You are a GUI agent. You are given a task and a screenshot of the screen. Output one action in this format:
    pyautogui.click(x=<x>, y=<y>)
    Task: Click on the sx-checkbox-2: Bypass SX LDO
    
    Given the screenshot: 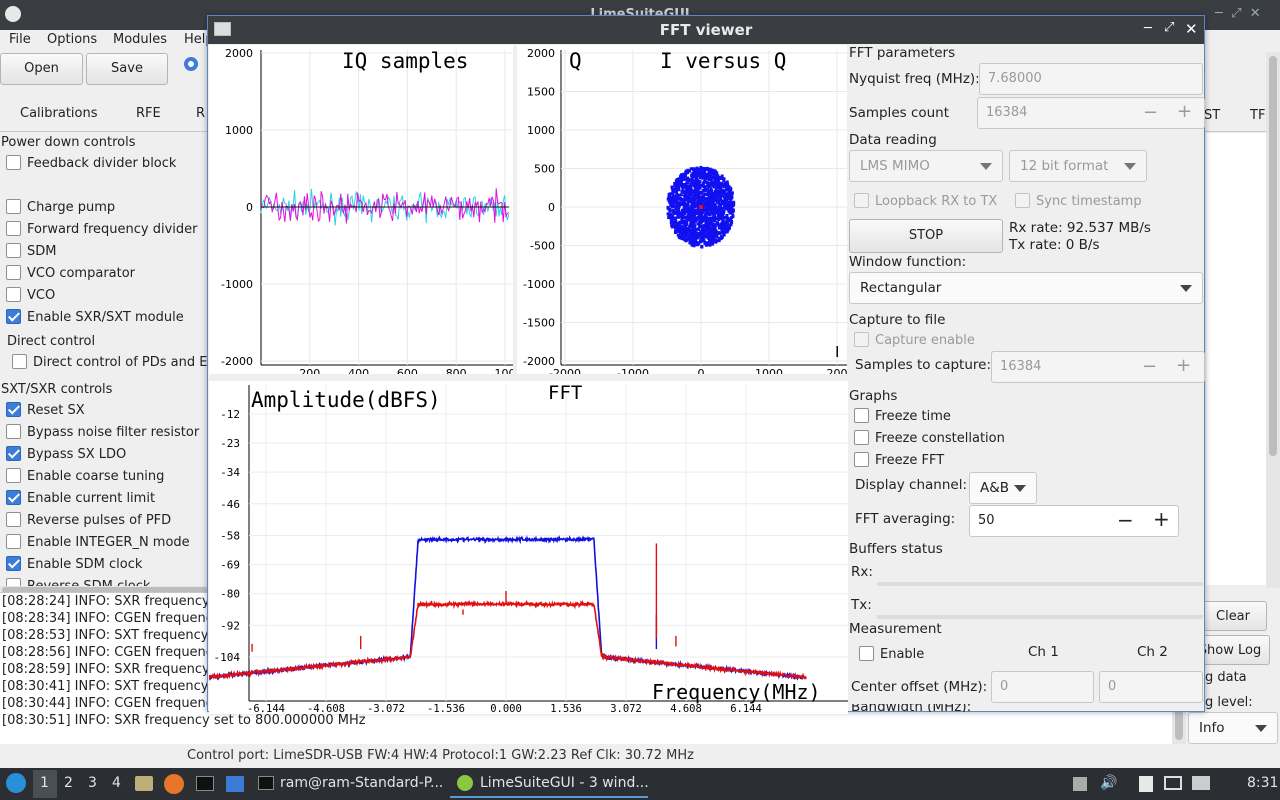 What is the action you would take?
    pyautogui.click(x=66, y=455)
    